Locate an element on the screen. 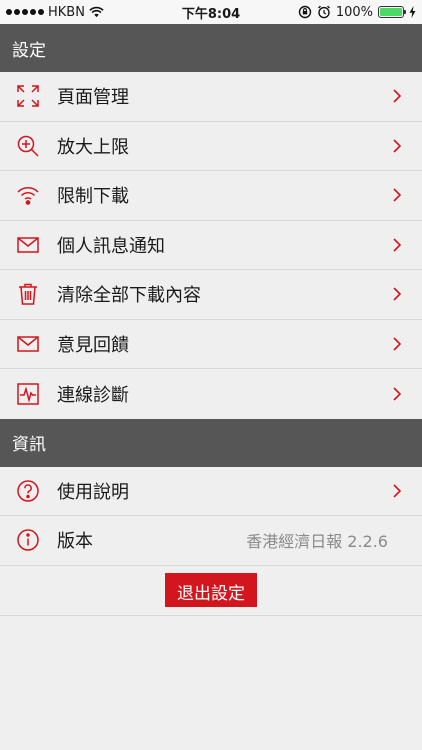 Image resolution: width=422 pixels, height=750 pixels. status-left: HKBN is located at coordinates (55, 12).